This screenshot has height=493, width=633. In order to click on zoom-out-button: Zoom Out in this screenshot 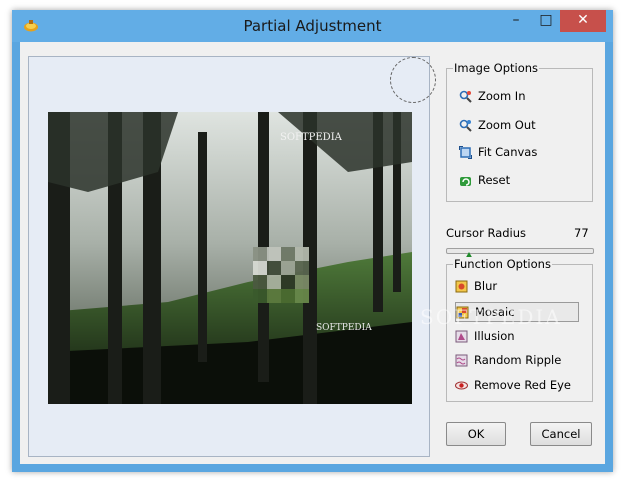, I will do `click(497, 125)`.